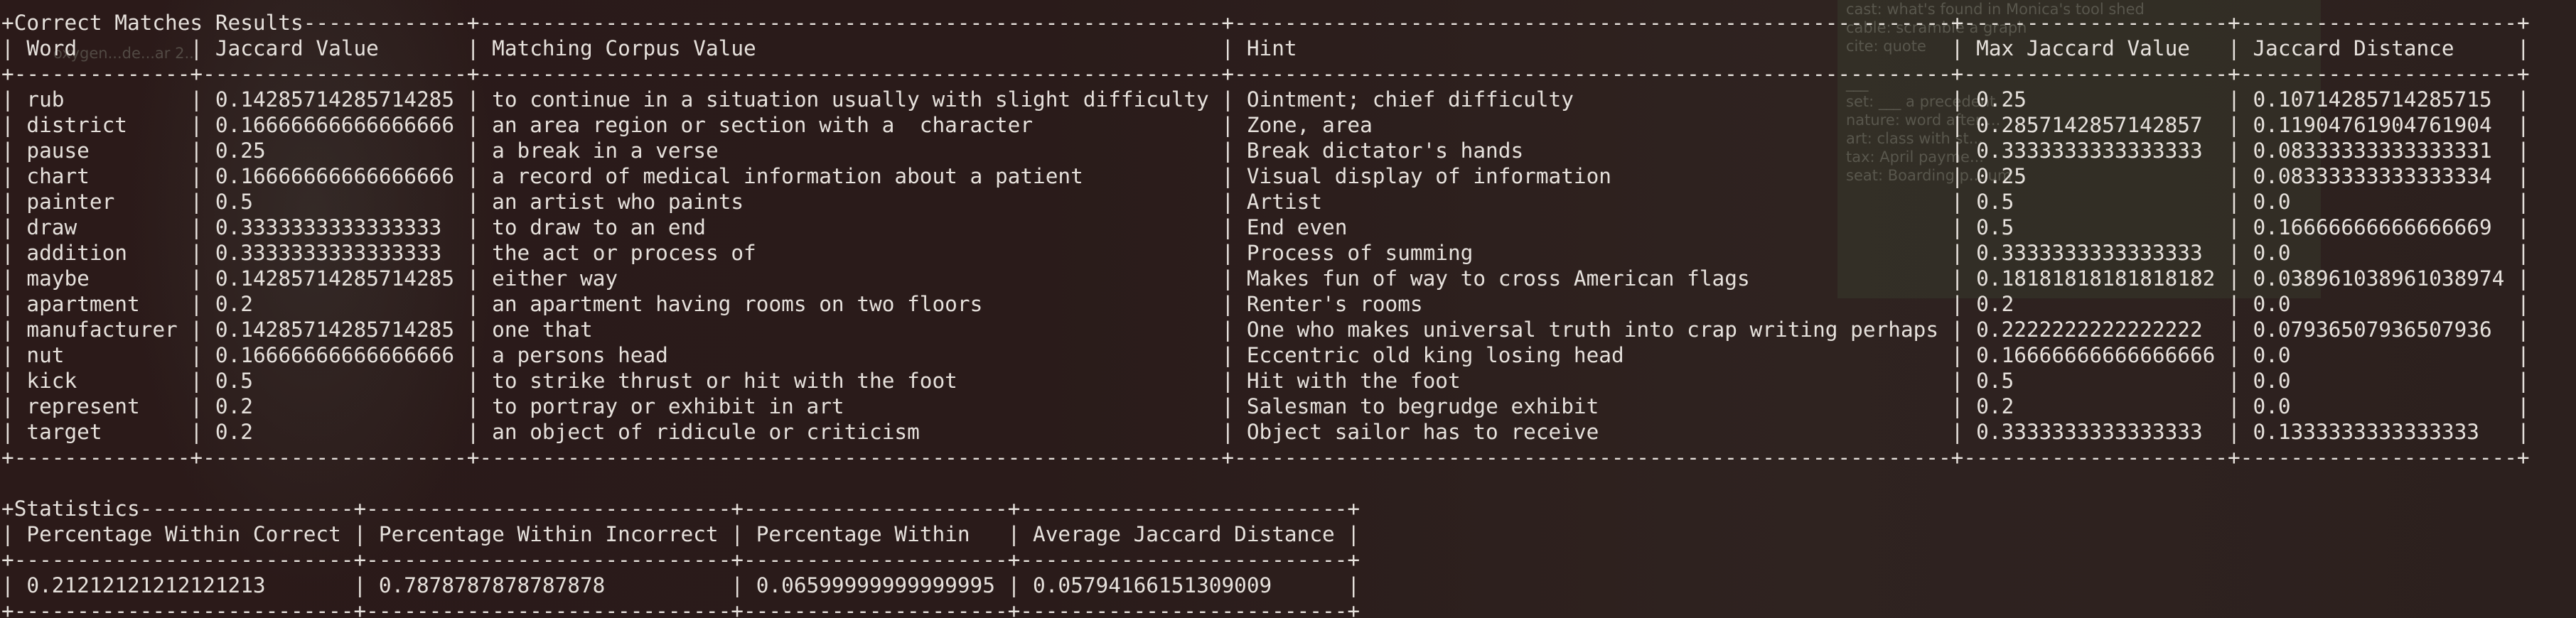 The width and height of the screenshot is (2576, 618). What do you see at coordinates (1385, 151) in the screenshot?
I see `results-cell: Break dictator's hands` at bounding box center [1385, 151].